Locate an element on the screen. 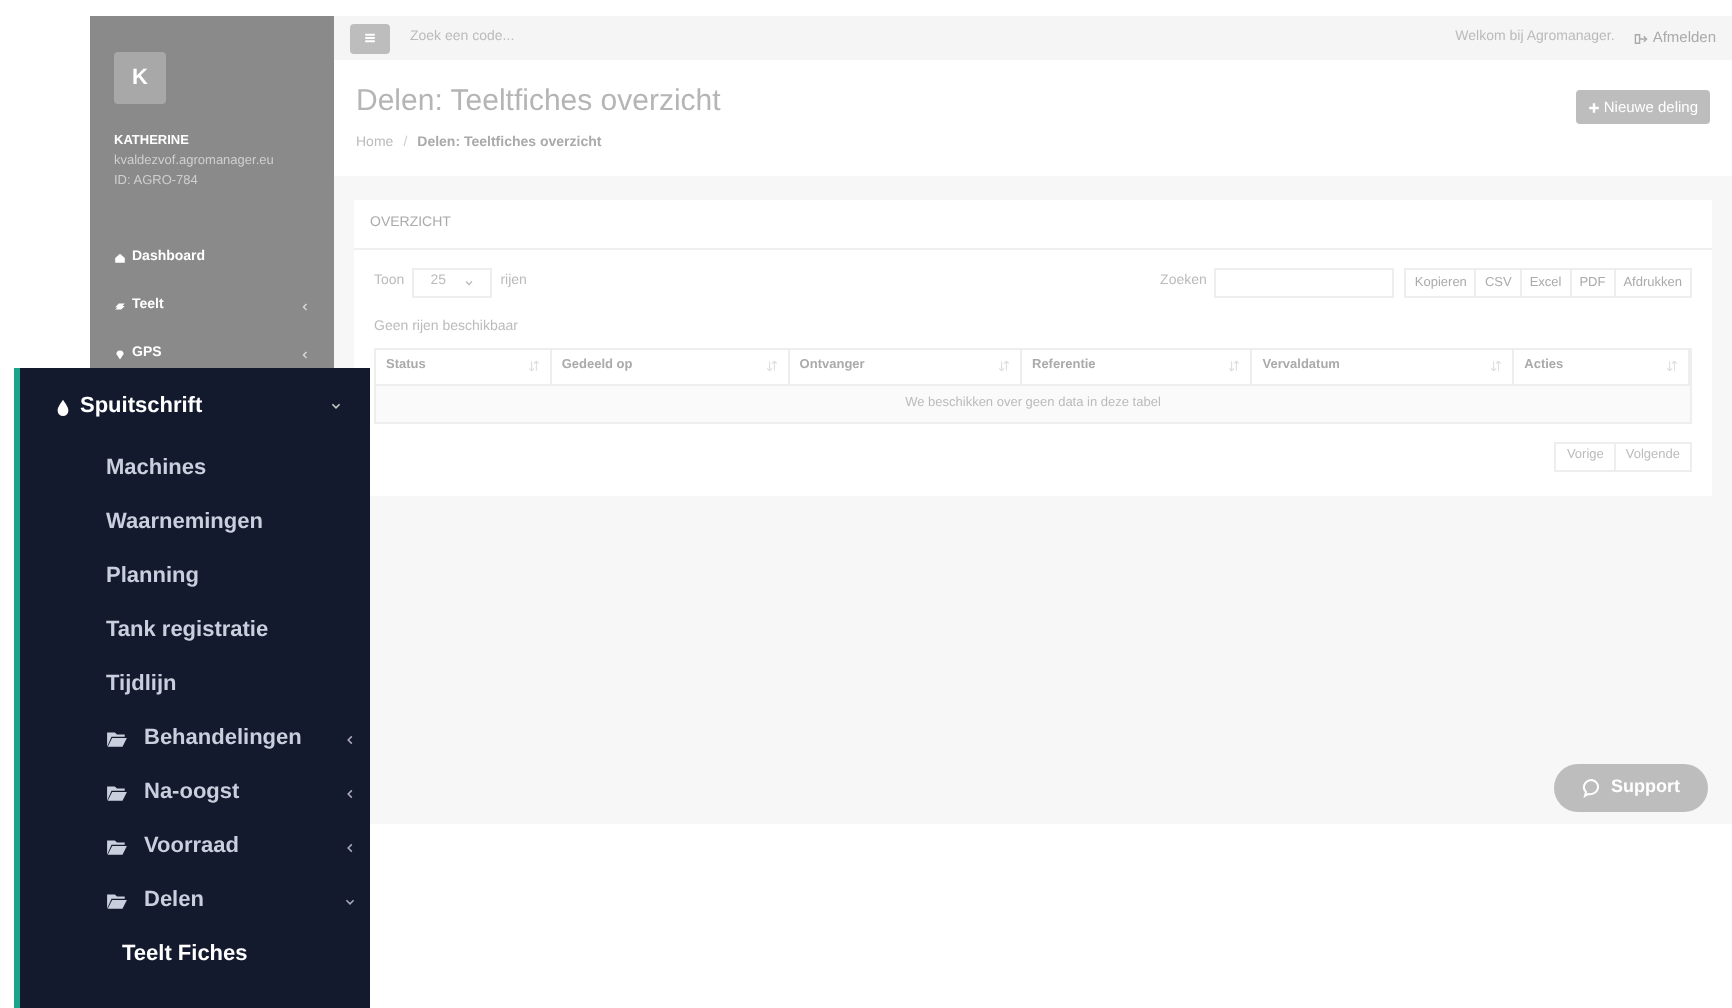 Image resolution: width=1732 pixels, height=1008 pixels. plus-icon is located at coordinates (1593, 107).